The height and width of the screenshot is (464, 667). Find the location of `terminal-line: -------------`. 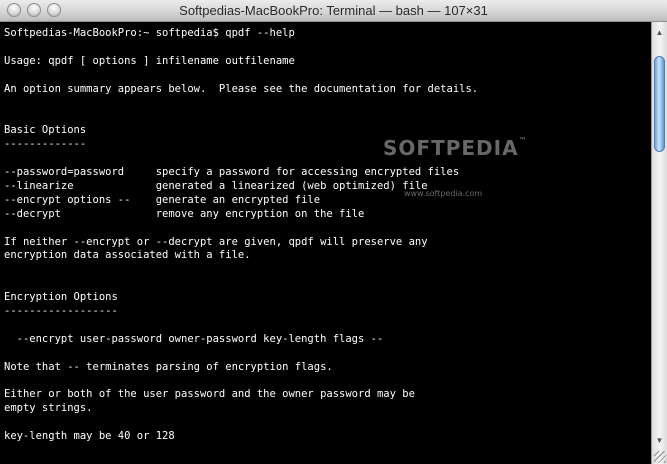

terminal-line: ------------- is located at coordinates (45, 144).